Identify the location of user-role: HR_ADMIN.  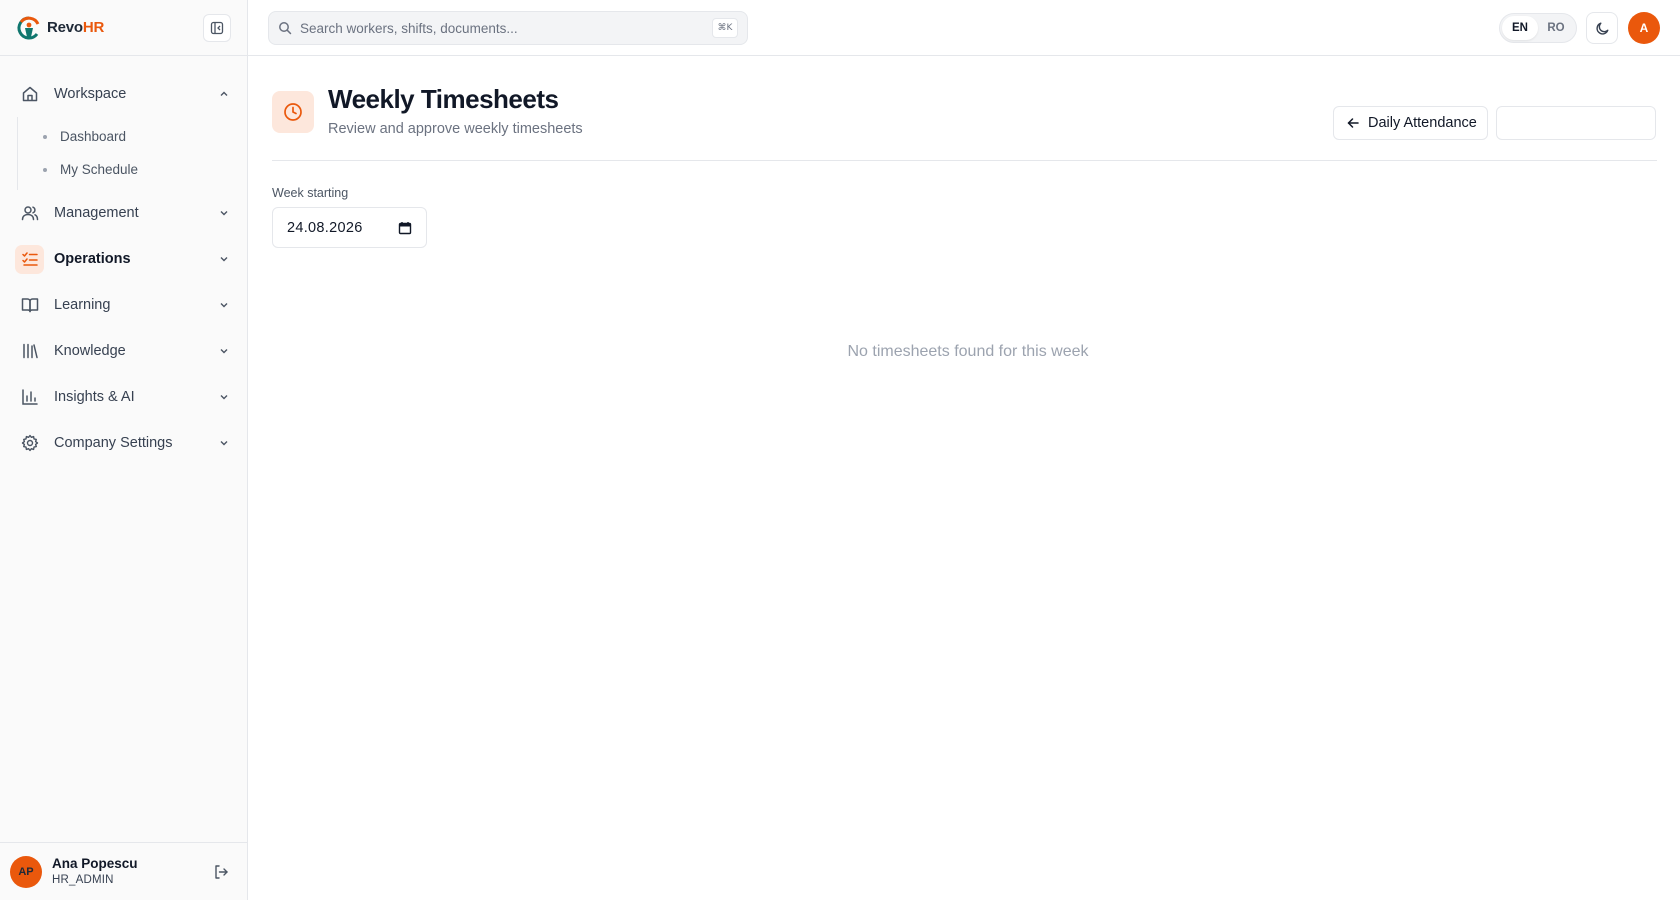
(83, 880).